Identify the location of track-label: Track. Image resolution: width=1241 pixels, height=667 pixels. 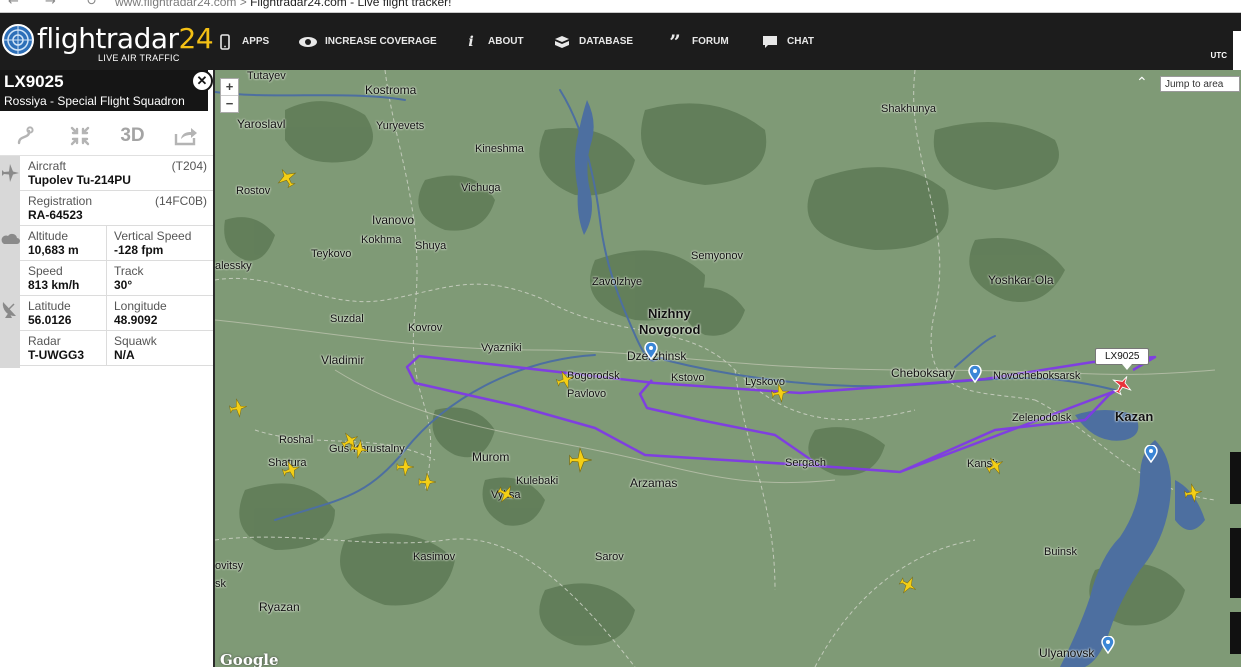
(129, 271).